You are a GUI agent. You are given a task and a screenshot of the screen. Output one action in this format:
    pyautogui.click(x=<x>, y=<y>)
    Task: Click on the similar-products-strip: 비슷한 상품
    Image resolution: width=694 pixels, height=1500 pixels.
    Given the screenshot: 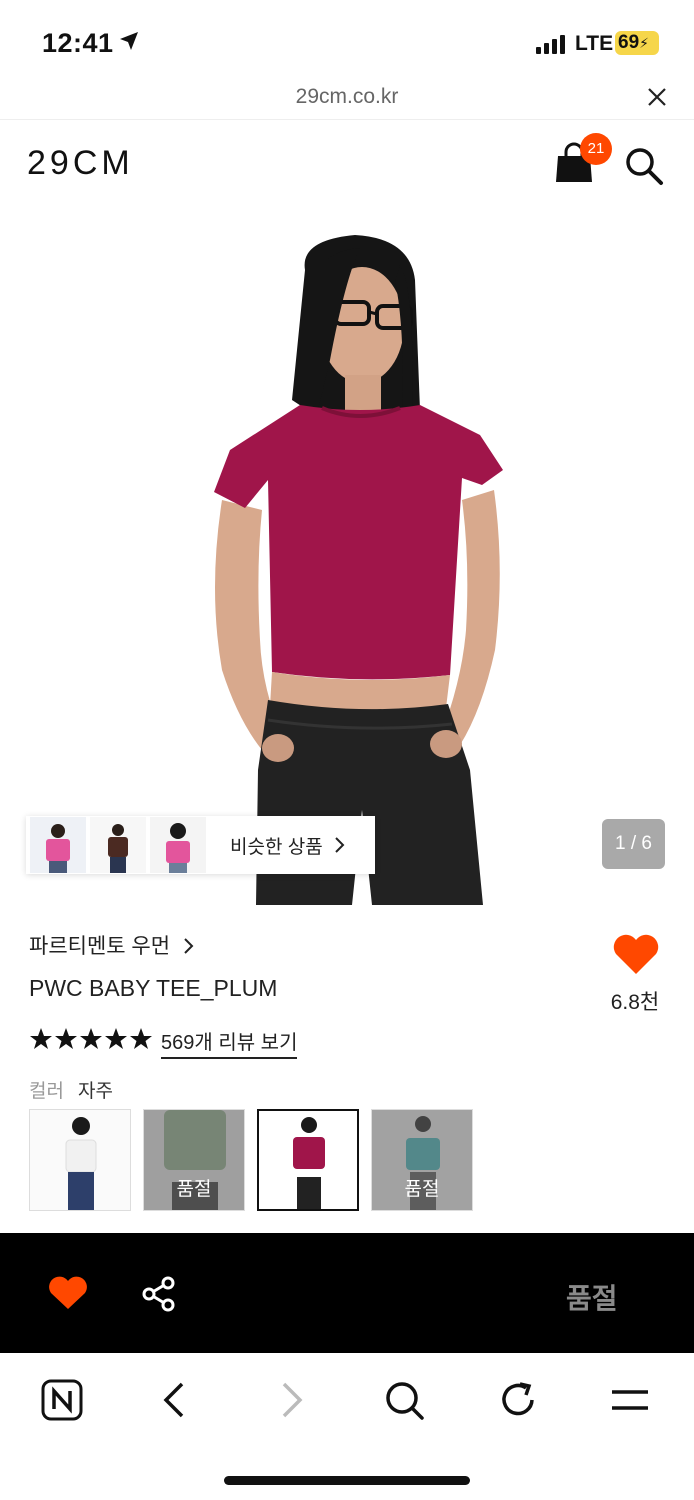 What is the action you would take?
    pyautogui.click(x=200, y=845)
    